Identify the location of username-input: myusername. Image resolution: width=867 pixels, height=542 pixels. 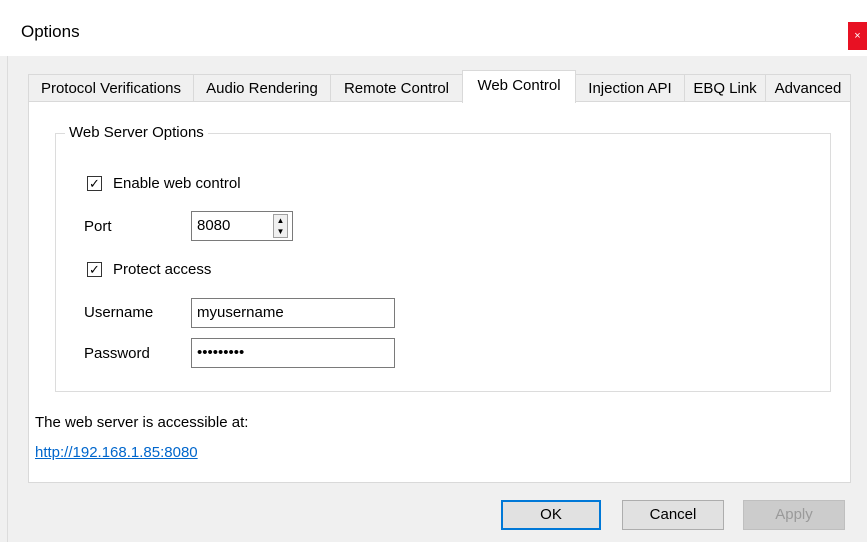
(293, 313).